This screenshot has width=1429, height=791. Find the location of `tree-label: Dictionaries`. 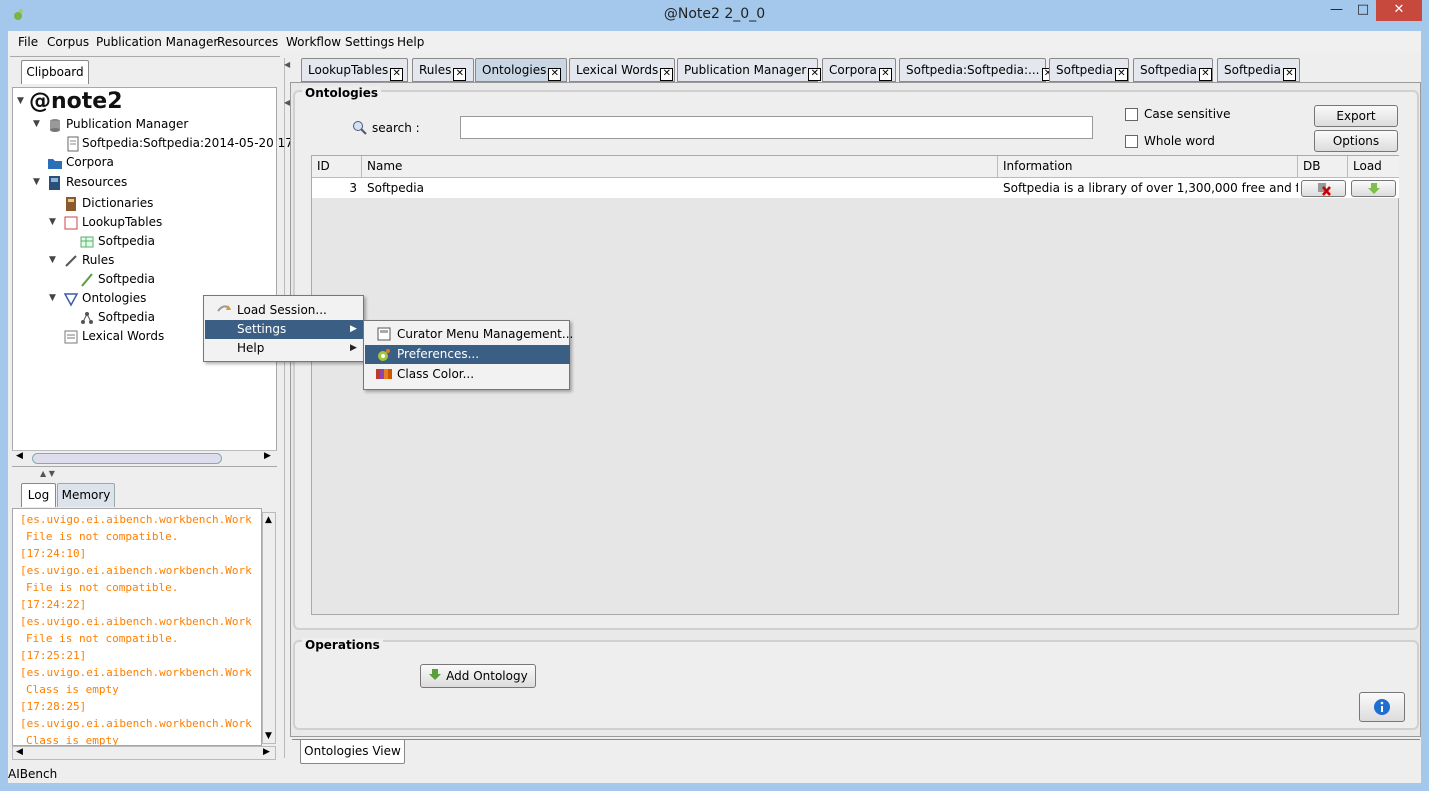

tree-label: Dictionaries is located at coordinates (118, 203).